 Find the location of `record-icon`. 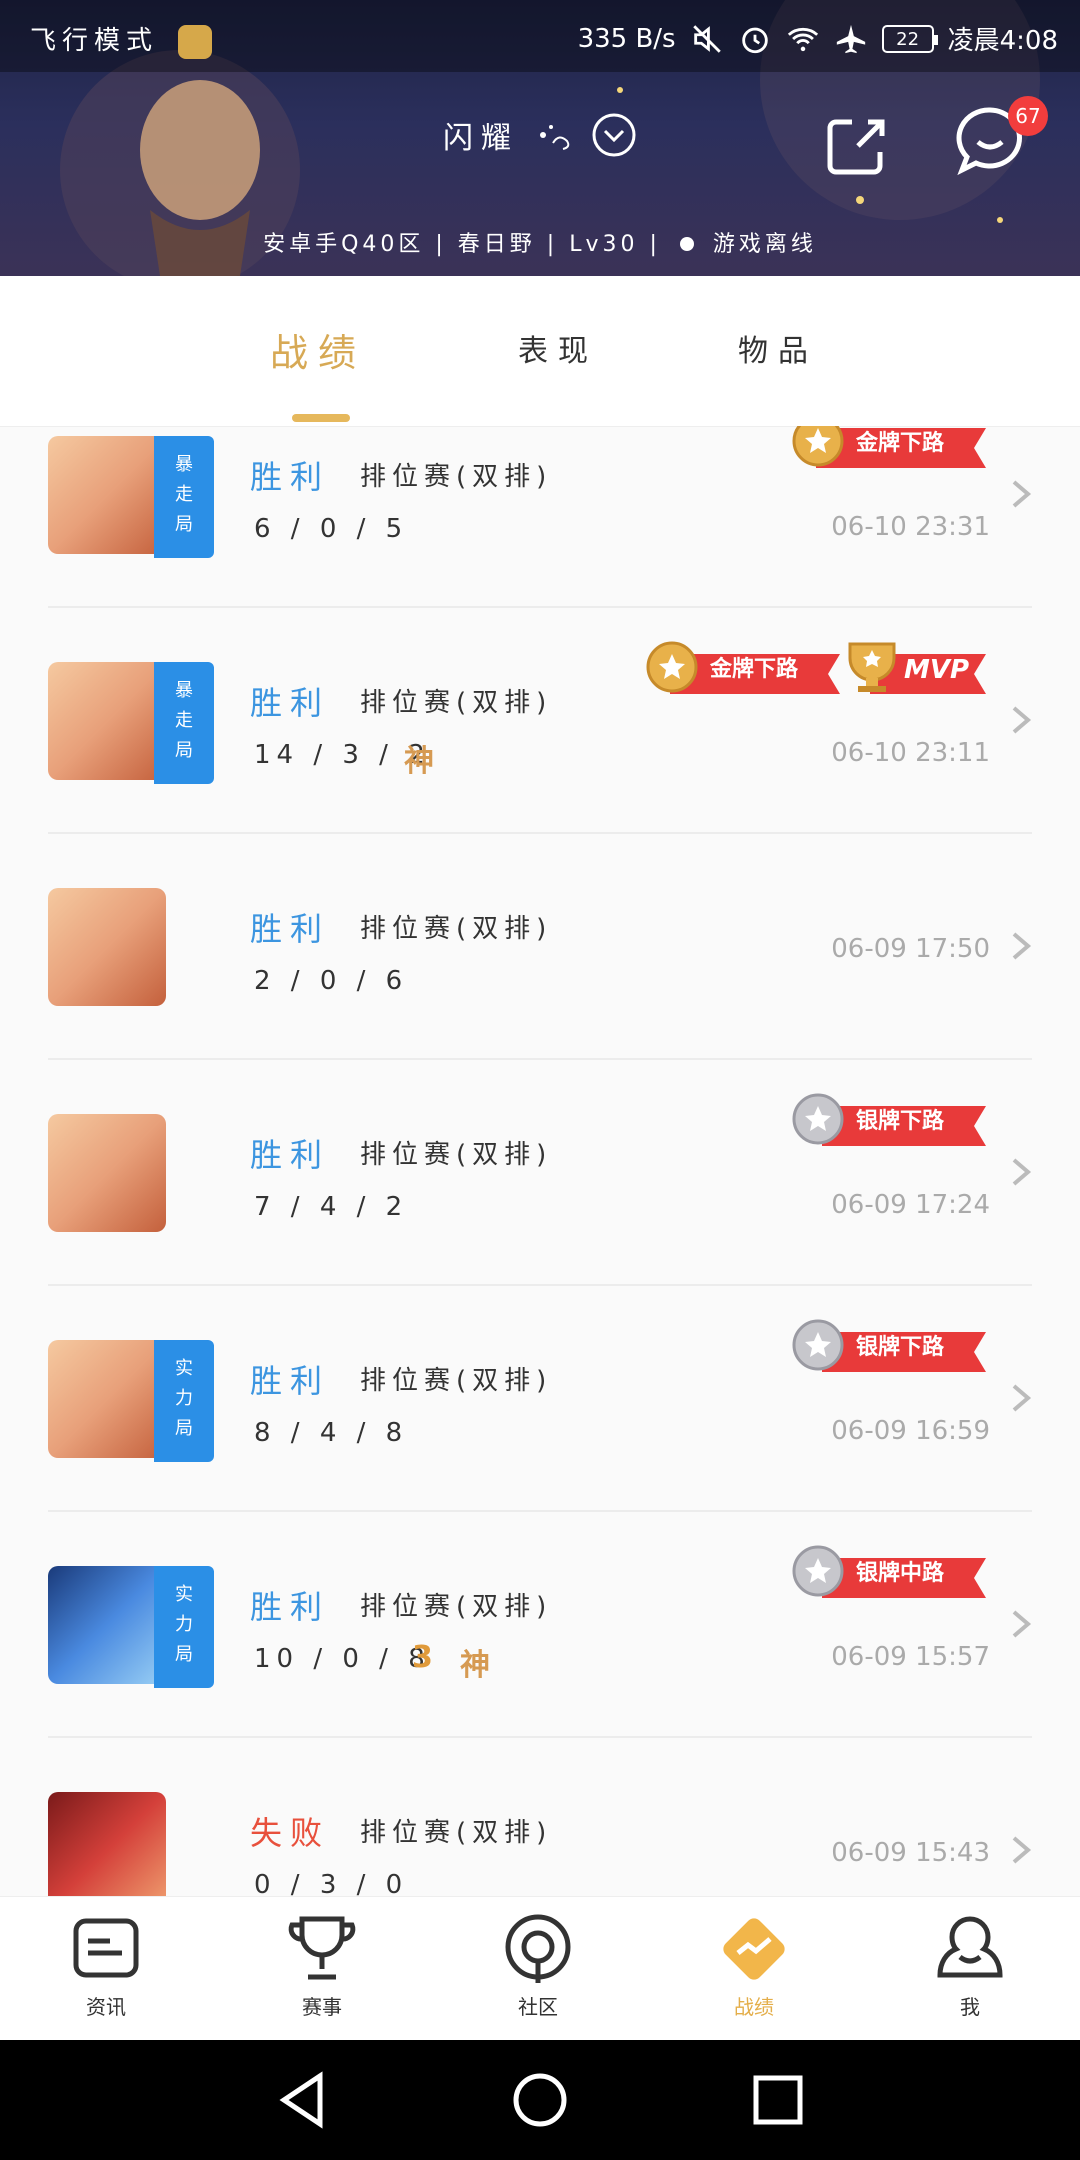

record-icon is located at coordinates (754, 1949).